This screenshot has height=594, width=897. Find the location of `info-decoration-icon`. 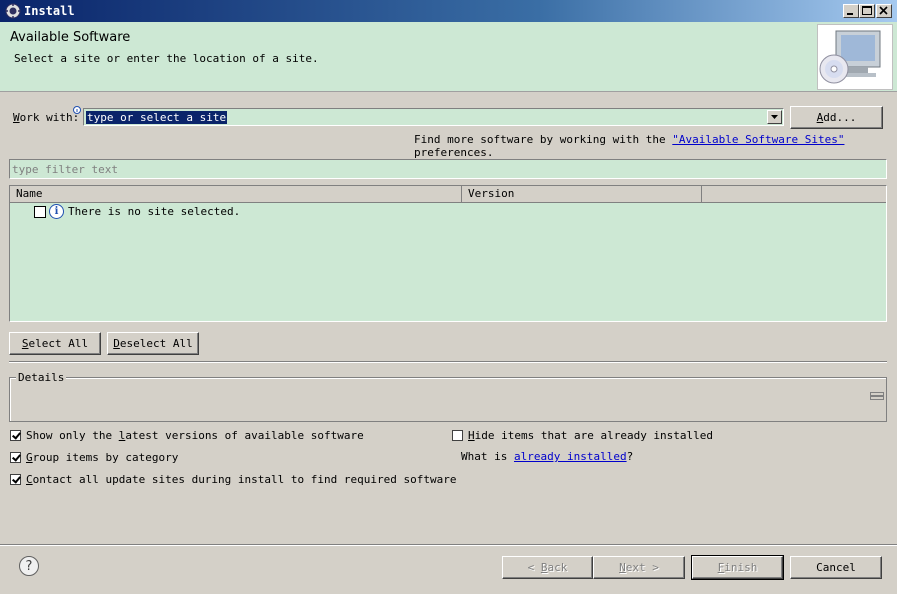

info-decoration-icon is located at coordinates (77, 110).